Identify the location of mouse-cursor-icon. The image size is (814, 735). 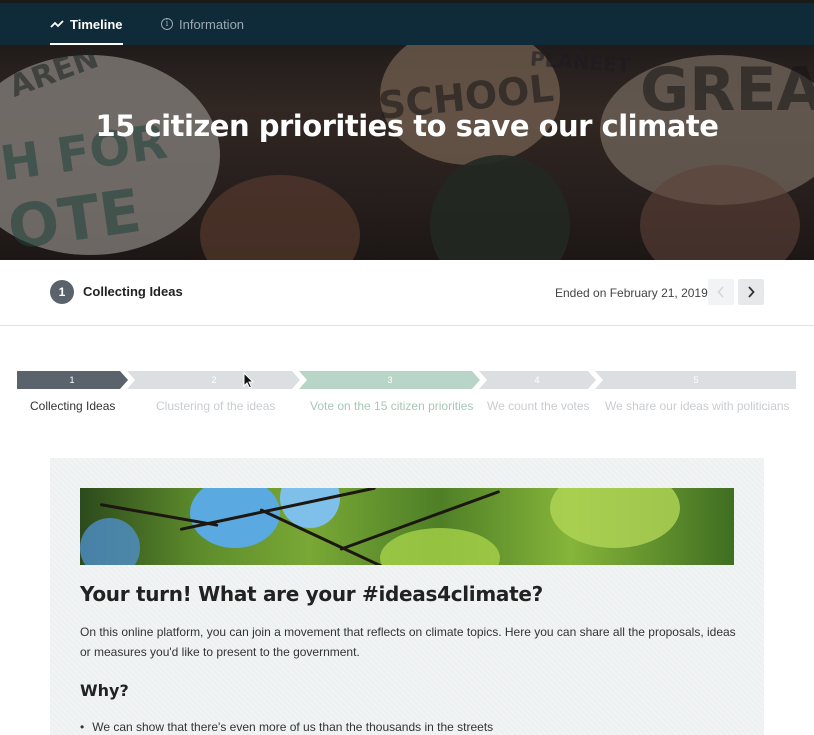
(249, 380).